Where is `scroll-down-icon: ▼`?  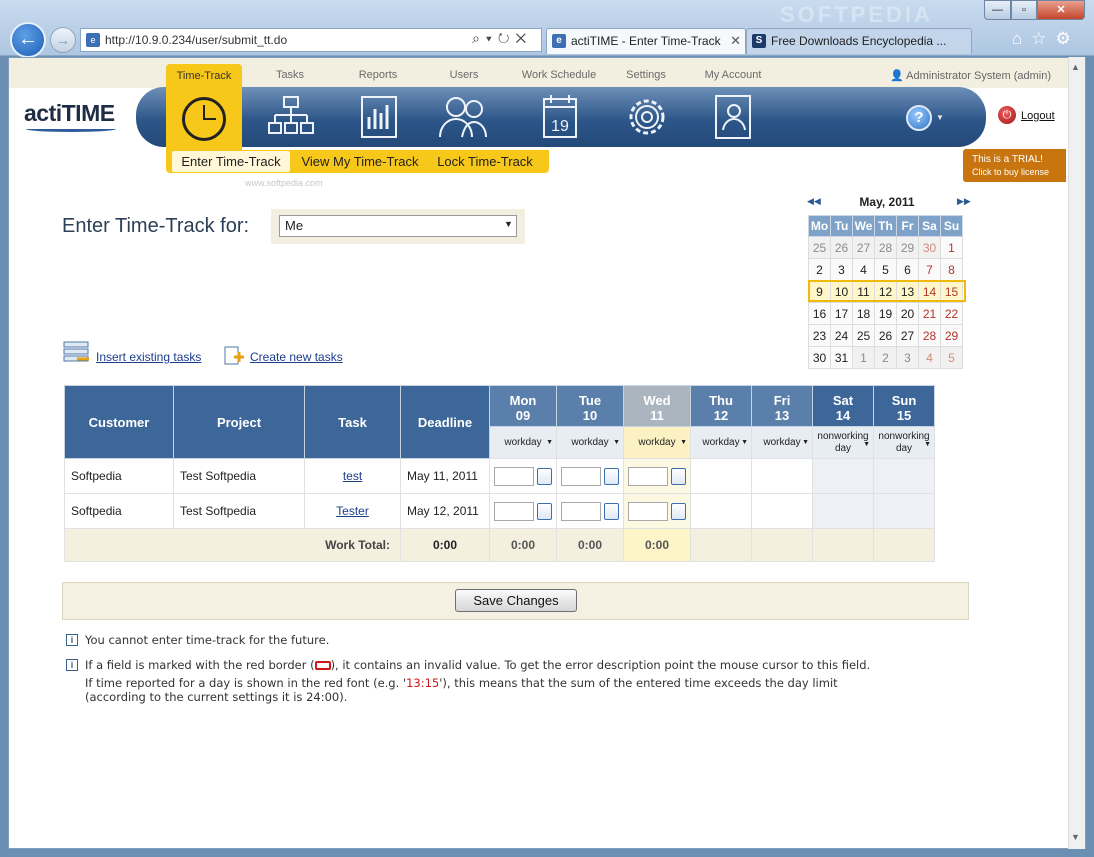 scroll-down-icon: ▼ is located at coordinates (1075, 837).